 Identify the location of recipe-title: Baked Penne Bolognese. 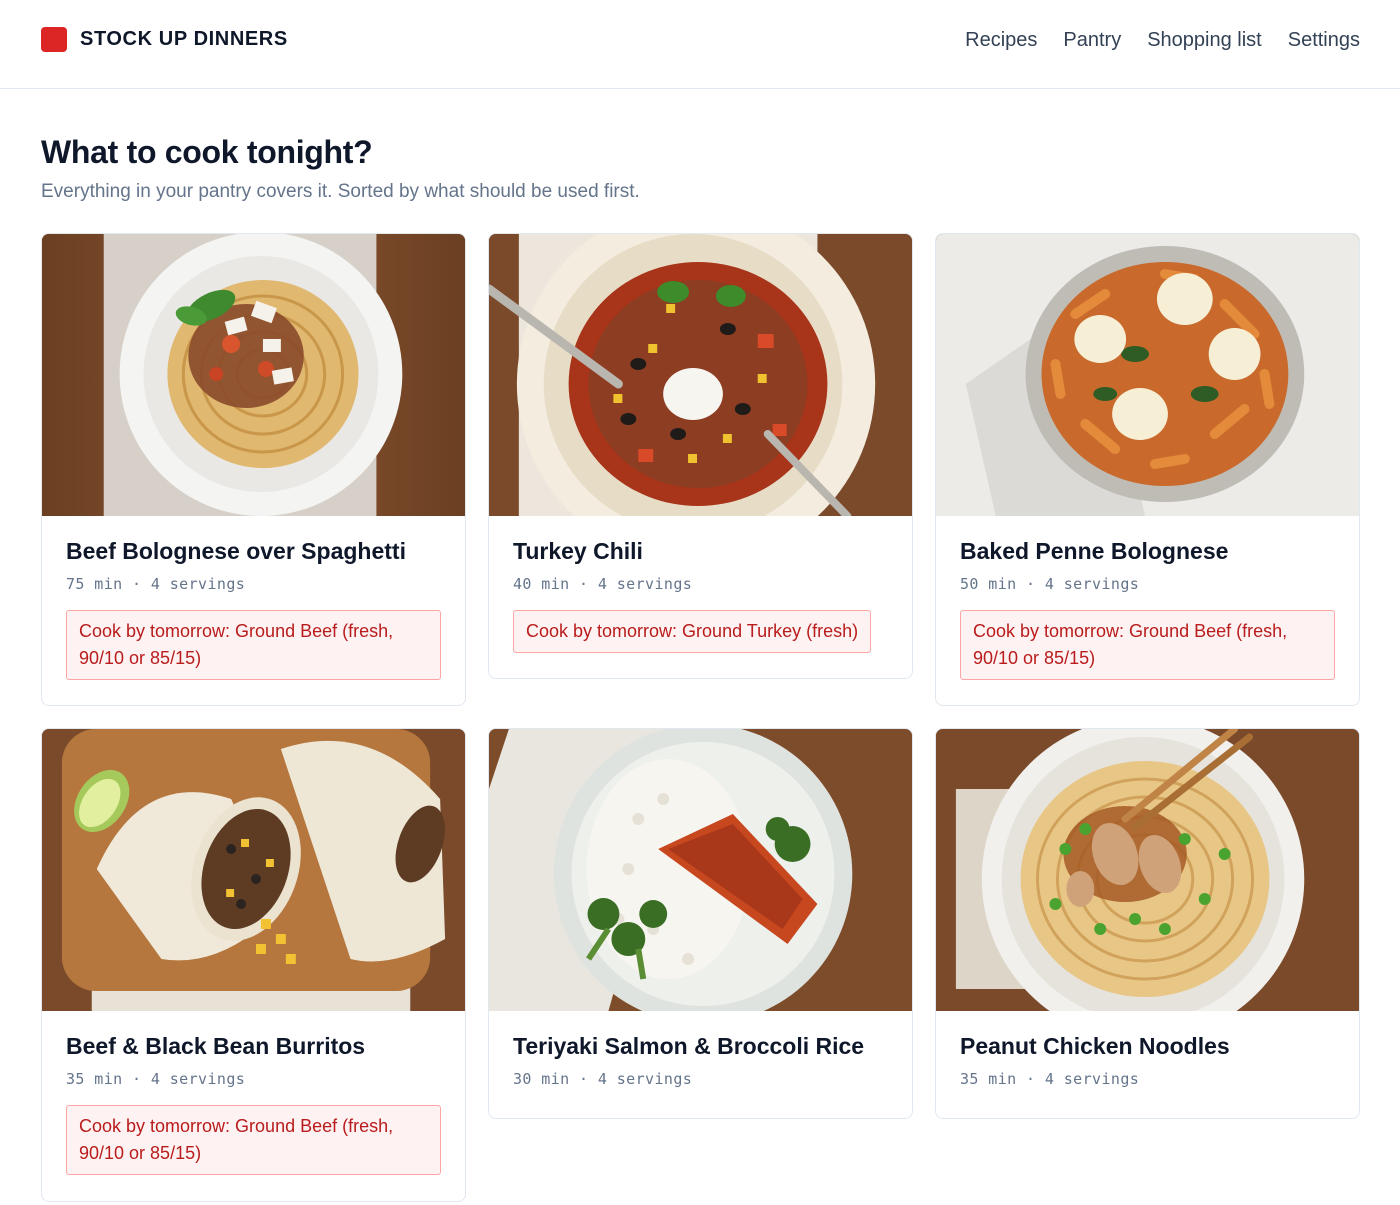
(1094, 551).